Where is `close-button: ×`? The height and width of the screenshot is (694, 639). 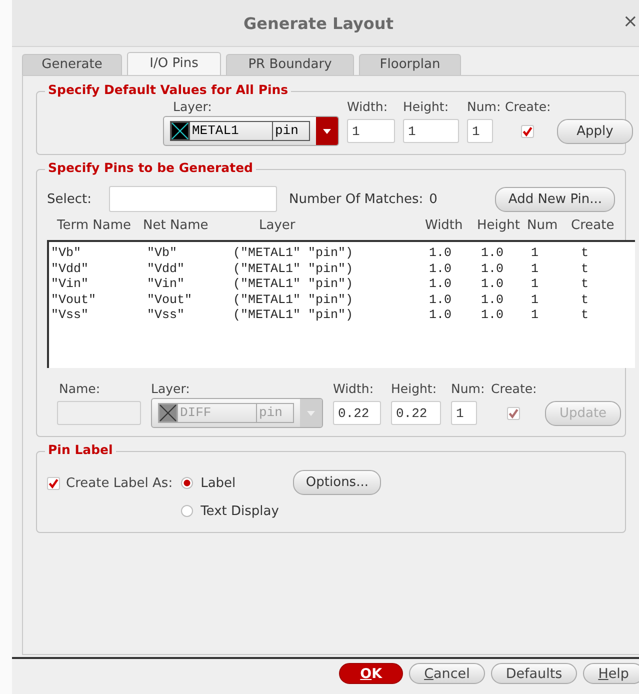
close-button: × is located at coordinates (630, 22).